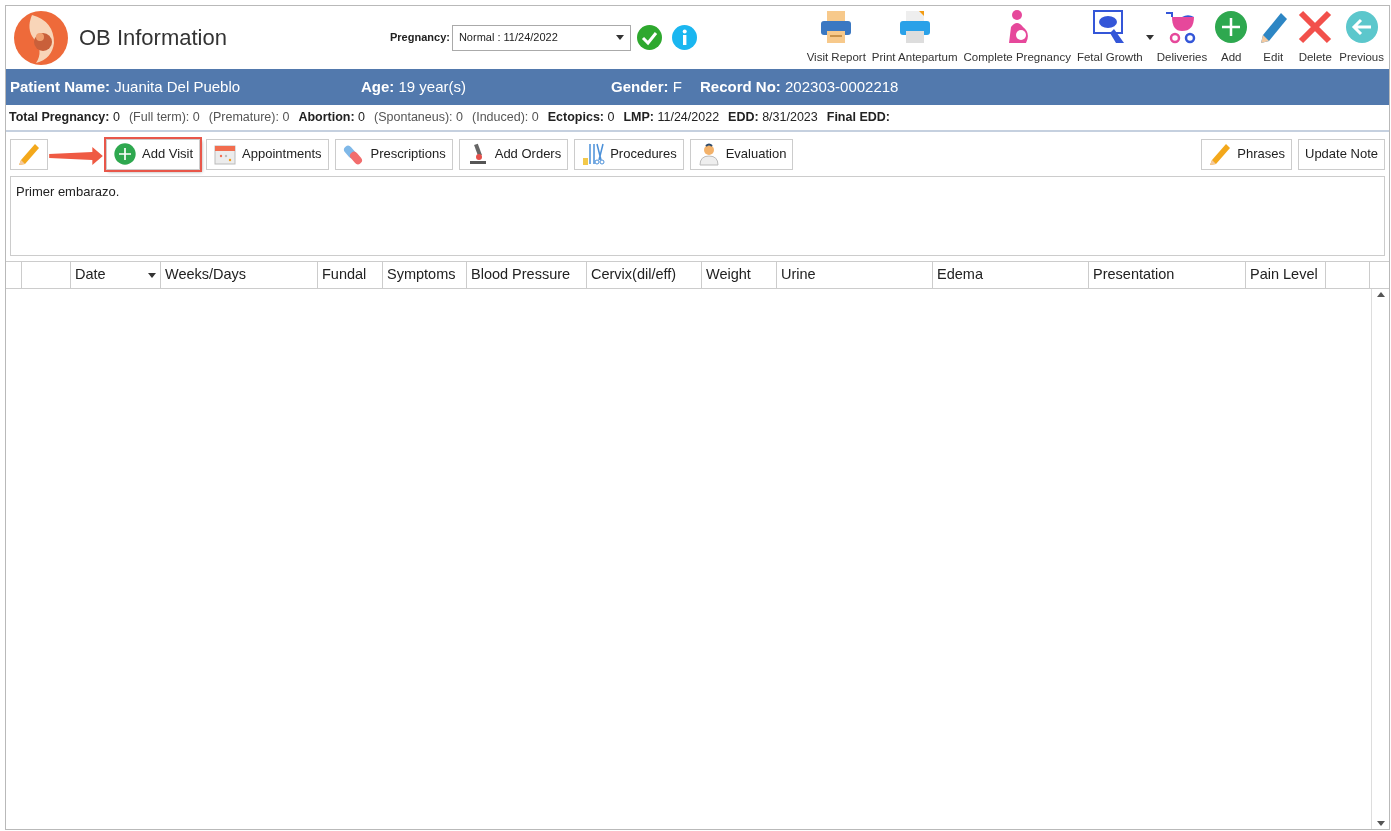 The width and height of the screenshot is (1391, 831). Describe the element at coordinates (393, 154) in the screenshot. I see `action-button: Prescriptions` at that location.